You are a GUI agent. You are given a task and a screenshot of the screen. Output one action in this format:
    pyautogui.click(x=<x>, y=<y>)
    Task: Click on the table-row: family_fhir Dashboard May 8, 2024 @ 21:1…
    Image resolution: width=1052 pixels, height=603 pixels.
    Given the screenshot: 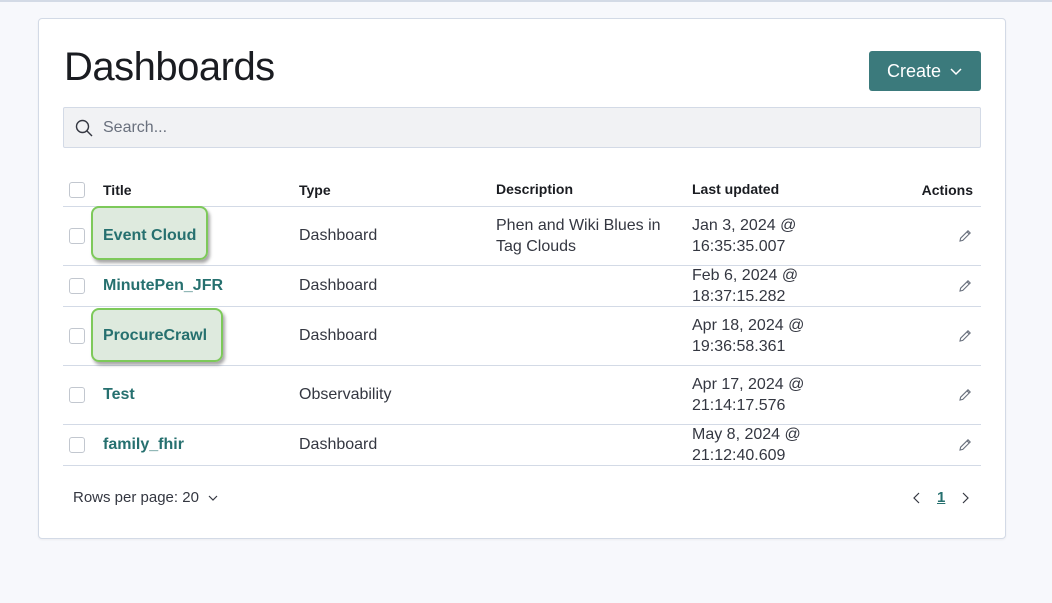 What is the action you would take?
    pyautogui.click(x=522, y=445)
    